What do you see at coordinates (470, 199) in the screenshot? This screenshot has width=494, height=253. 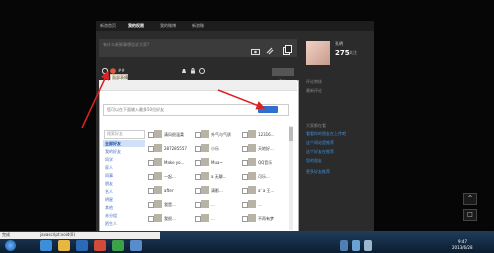 I see `chevron-up-icon: ^` at bounding box center [470, 199].